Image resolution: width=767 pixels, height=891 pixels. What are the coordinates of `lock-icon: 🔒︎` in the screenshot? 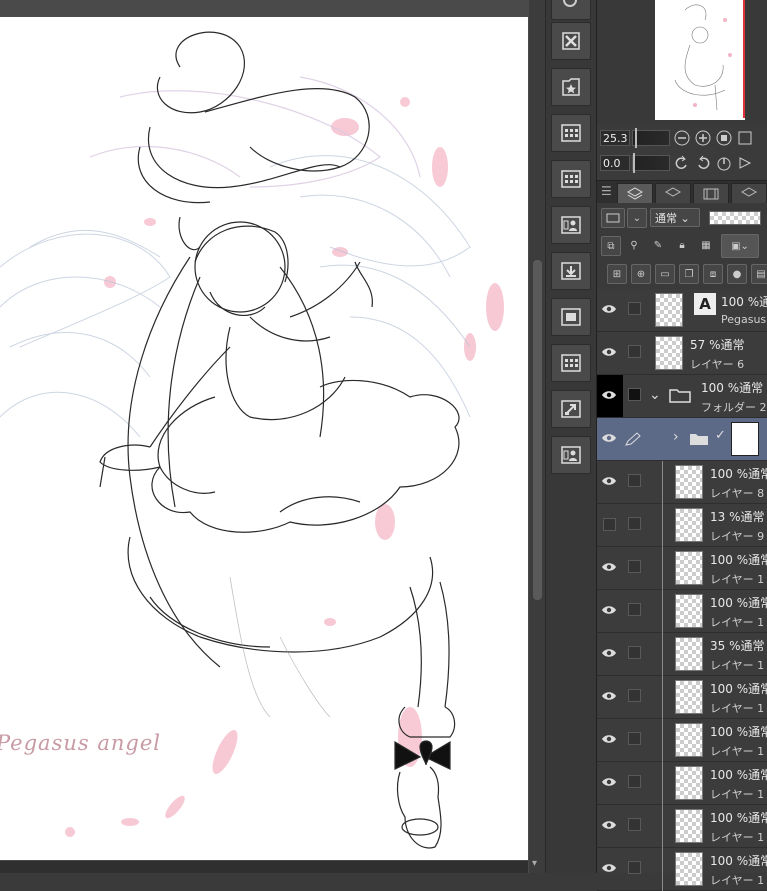 It's located at (682, 245).